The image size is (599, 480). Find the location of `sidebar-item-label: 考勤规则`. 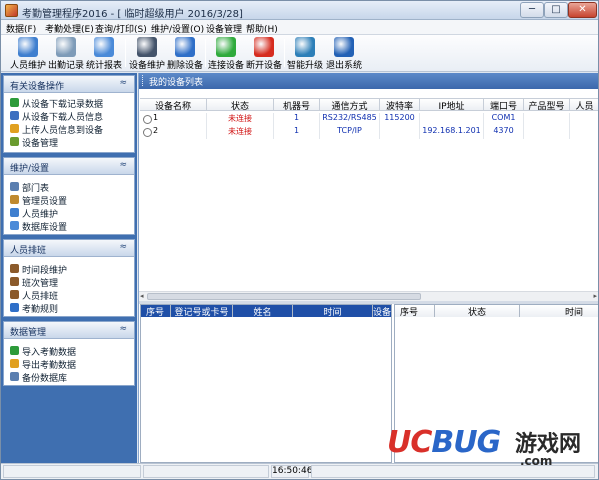

sidebar-item-label: 考勤规则 is located at coordinates (40, 310).